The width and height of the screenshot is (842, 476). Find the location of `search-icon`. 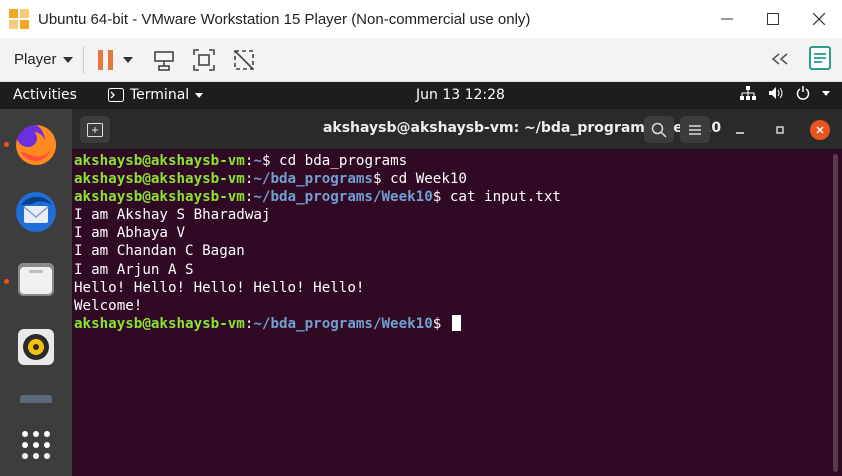

search-icon is located at coordinates (659, 129).